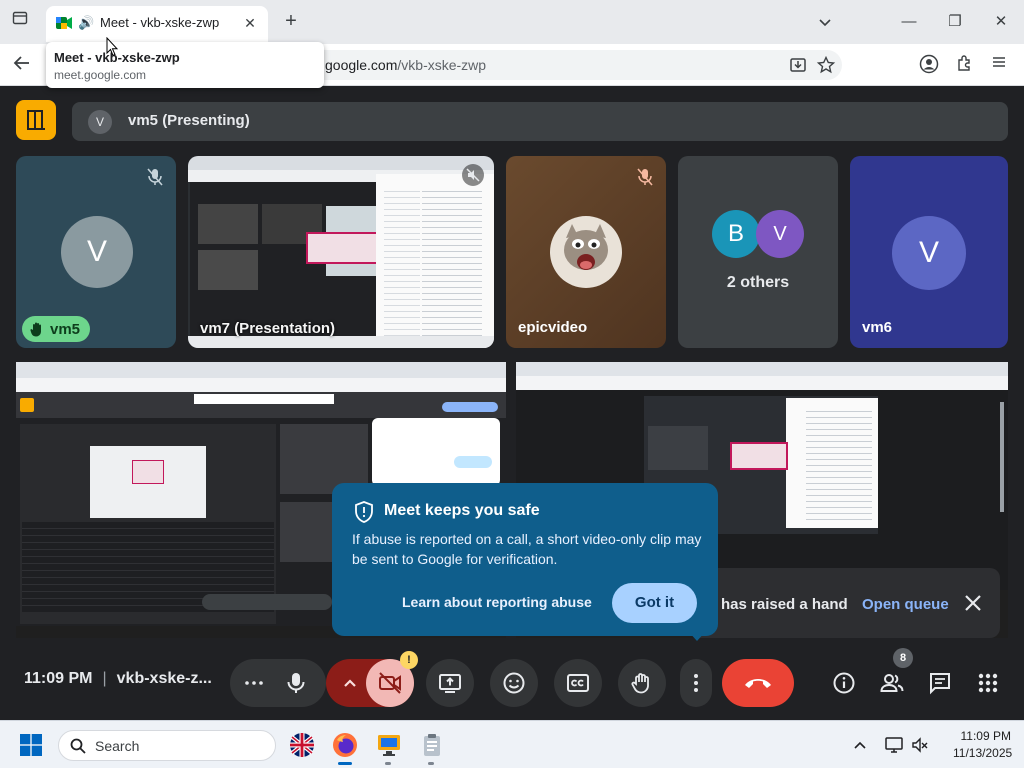 The height and width of the screenshot is (768, 1024). Describe the element at coordinates (372, 679) in the screenshot. I see `video-control-group: !` at that location.